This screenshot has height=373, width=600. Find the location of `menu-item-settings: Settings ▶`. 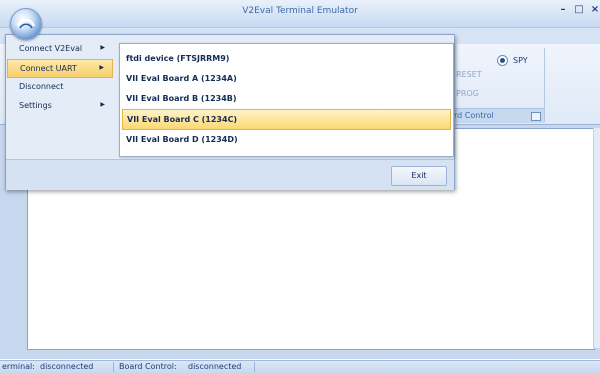

menu-item-settings: Settings ▶ is located at coordinates (60, 105).